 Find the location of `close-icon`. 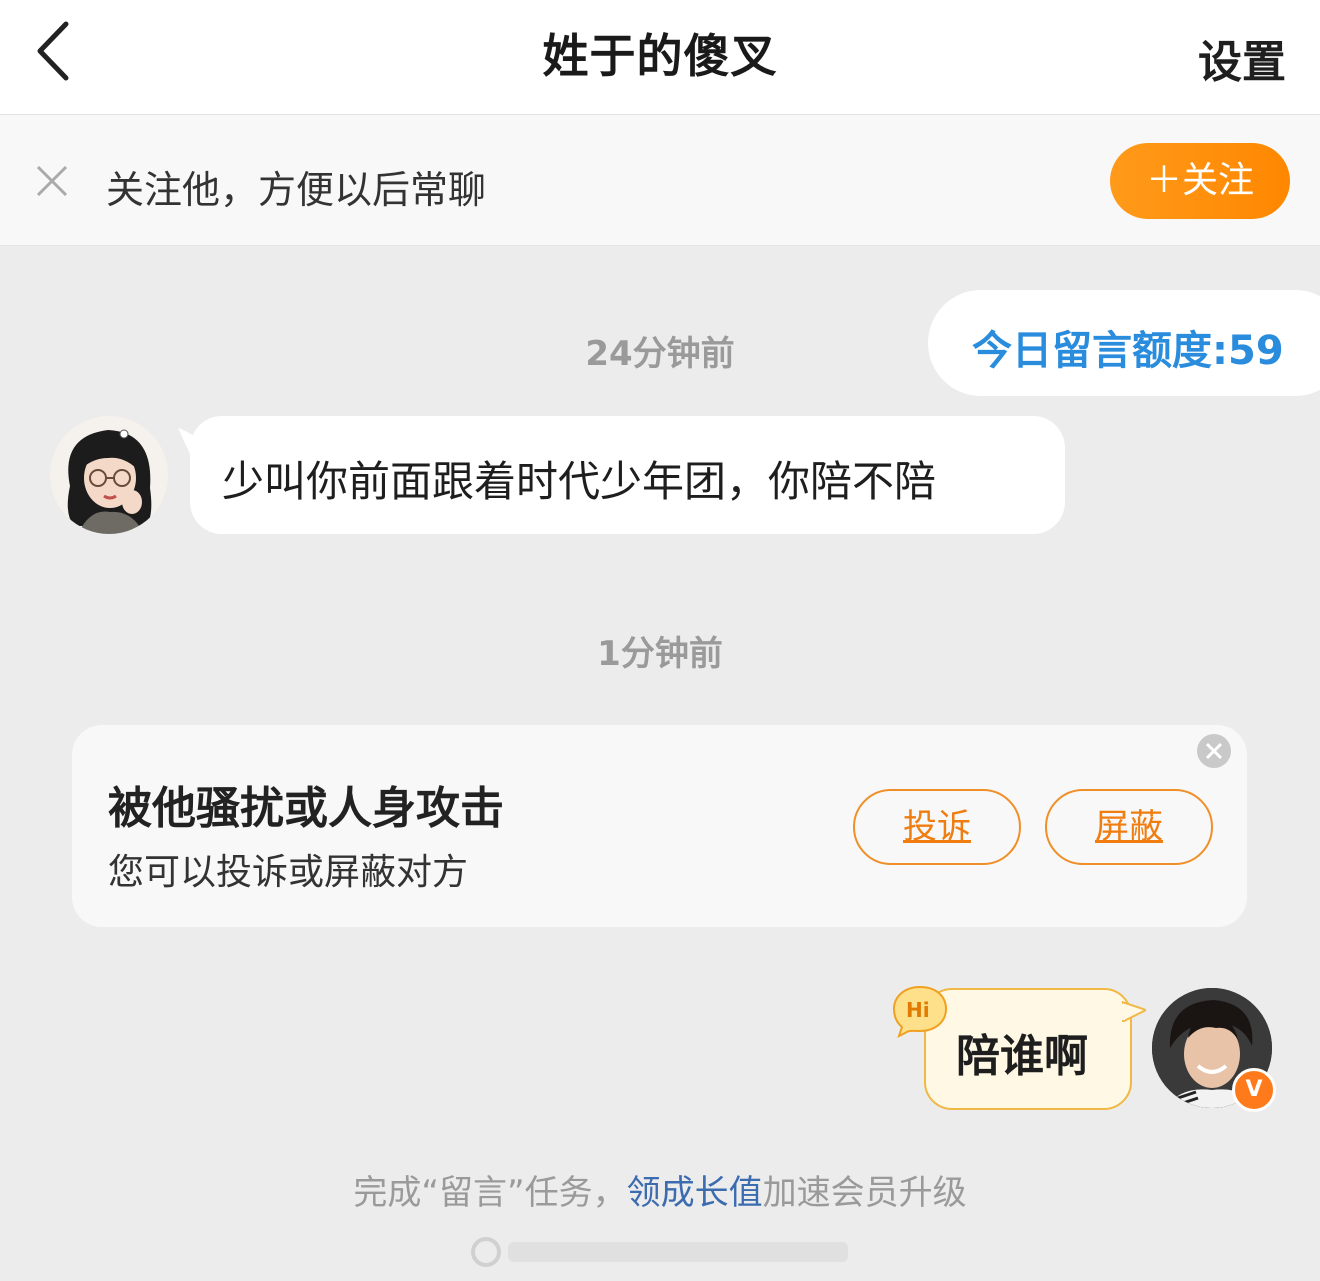

close-icon is located at coordinates (52, 181).